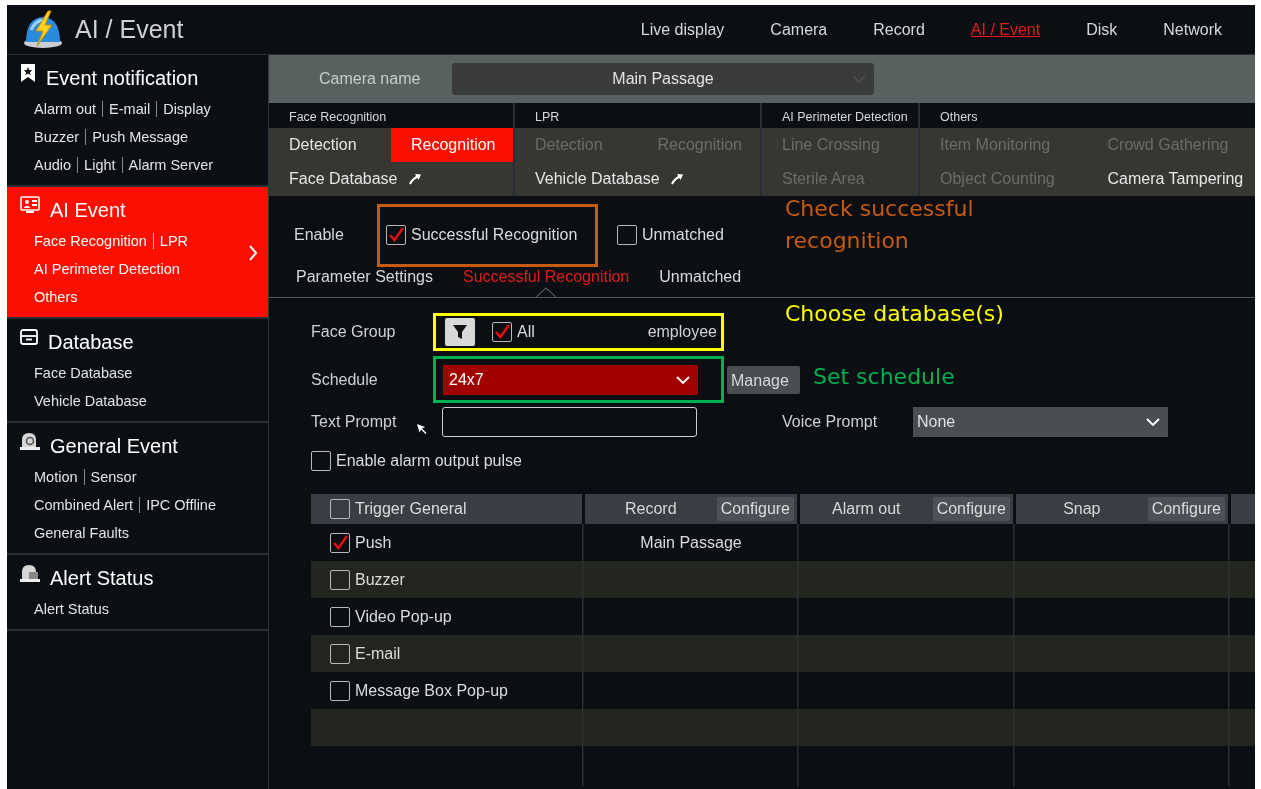 The width and height of the screenshot is (1261, 789). What do you see at coordinates (380, 579) in the screenshot?
I see `trigger-label: Buzzer` at bounding box center [380, 579].